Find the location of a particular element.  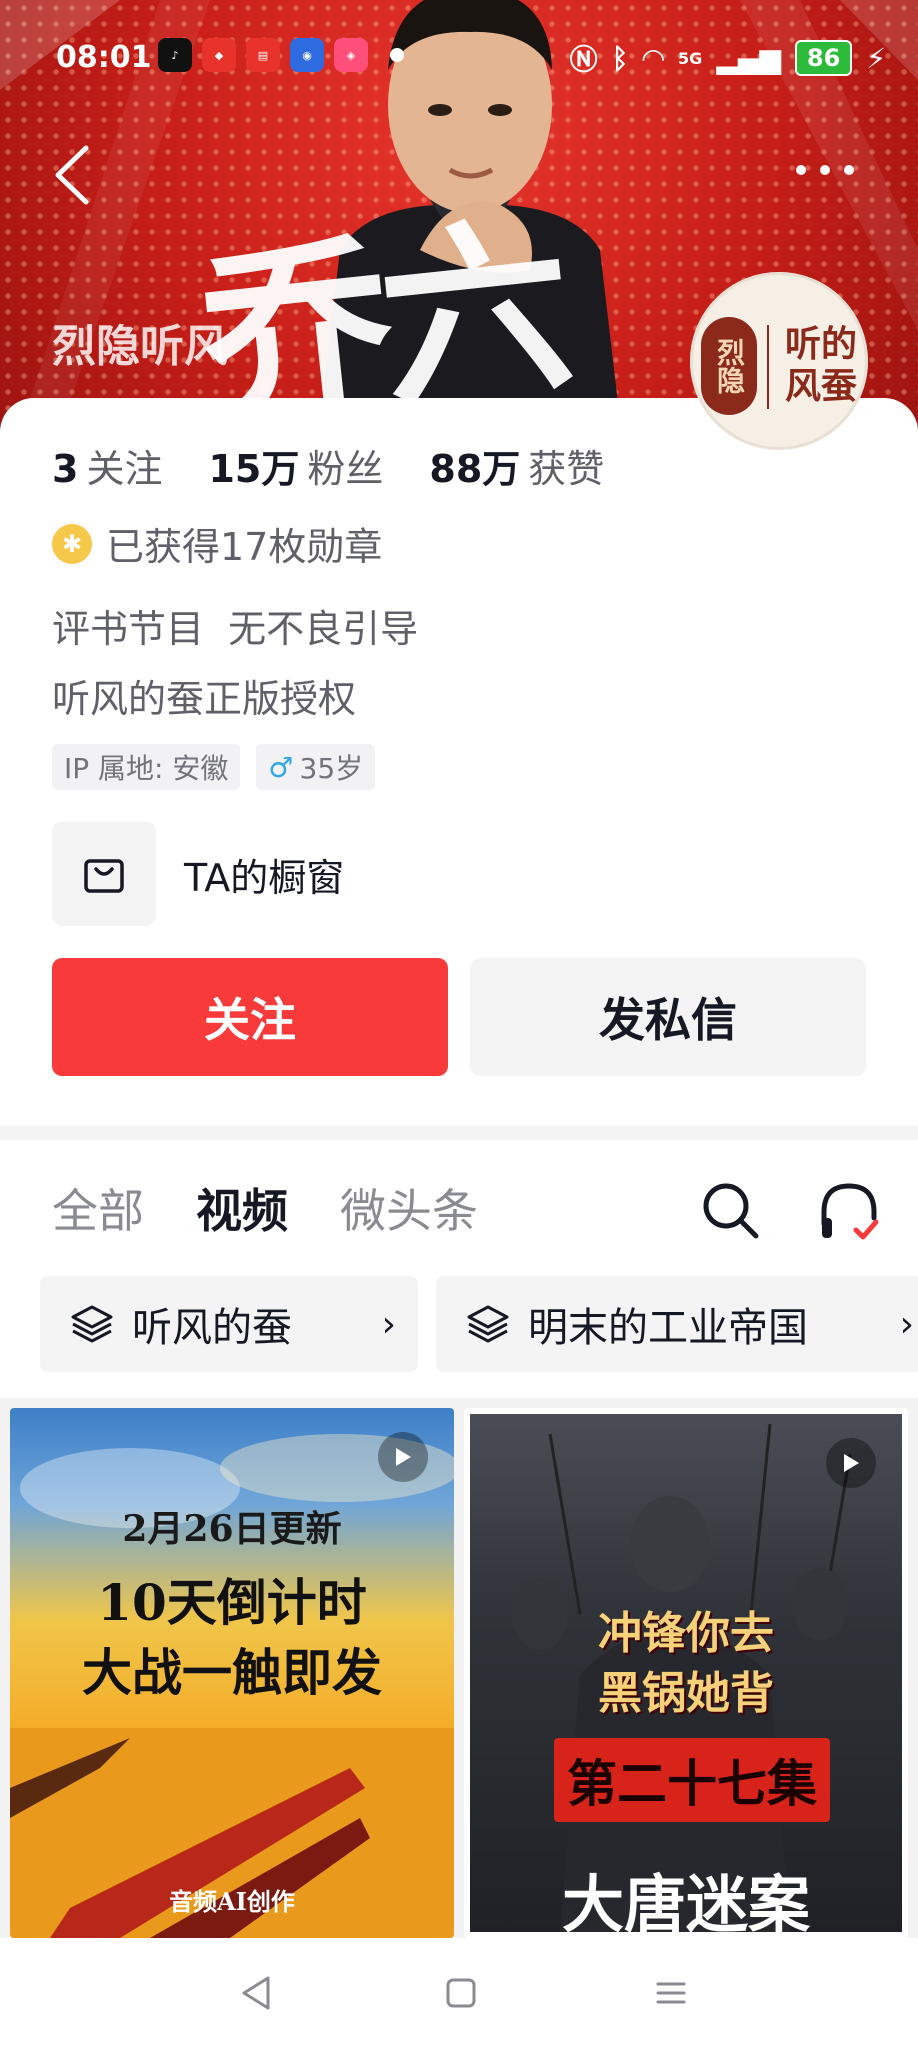

send-message-button: 发私信 is located at coordinates (668, 1017).